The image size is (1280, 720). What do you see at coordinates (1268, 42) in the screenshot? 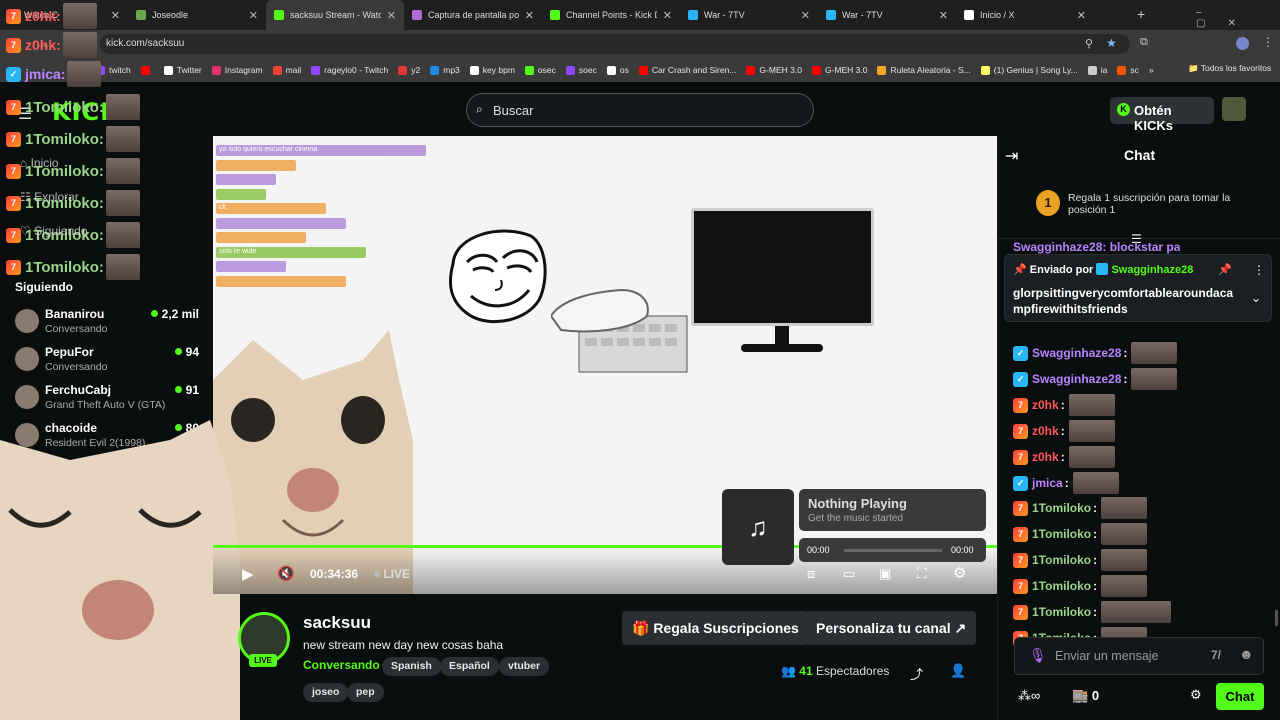
I see `browser-menu-icon: ⋮` at bounding box center [1268, 42].